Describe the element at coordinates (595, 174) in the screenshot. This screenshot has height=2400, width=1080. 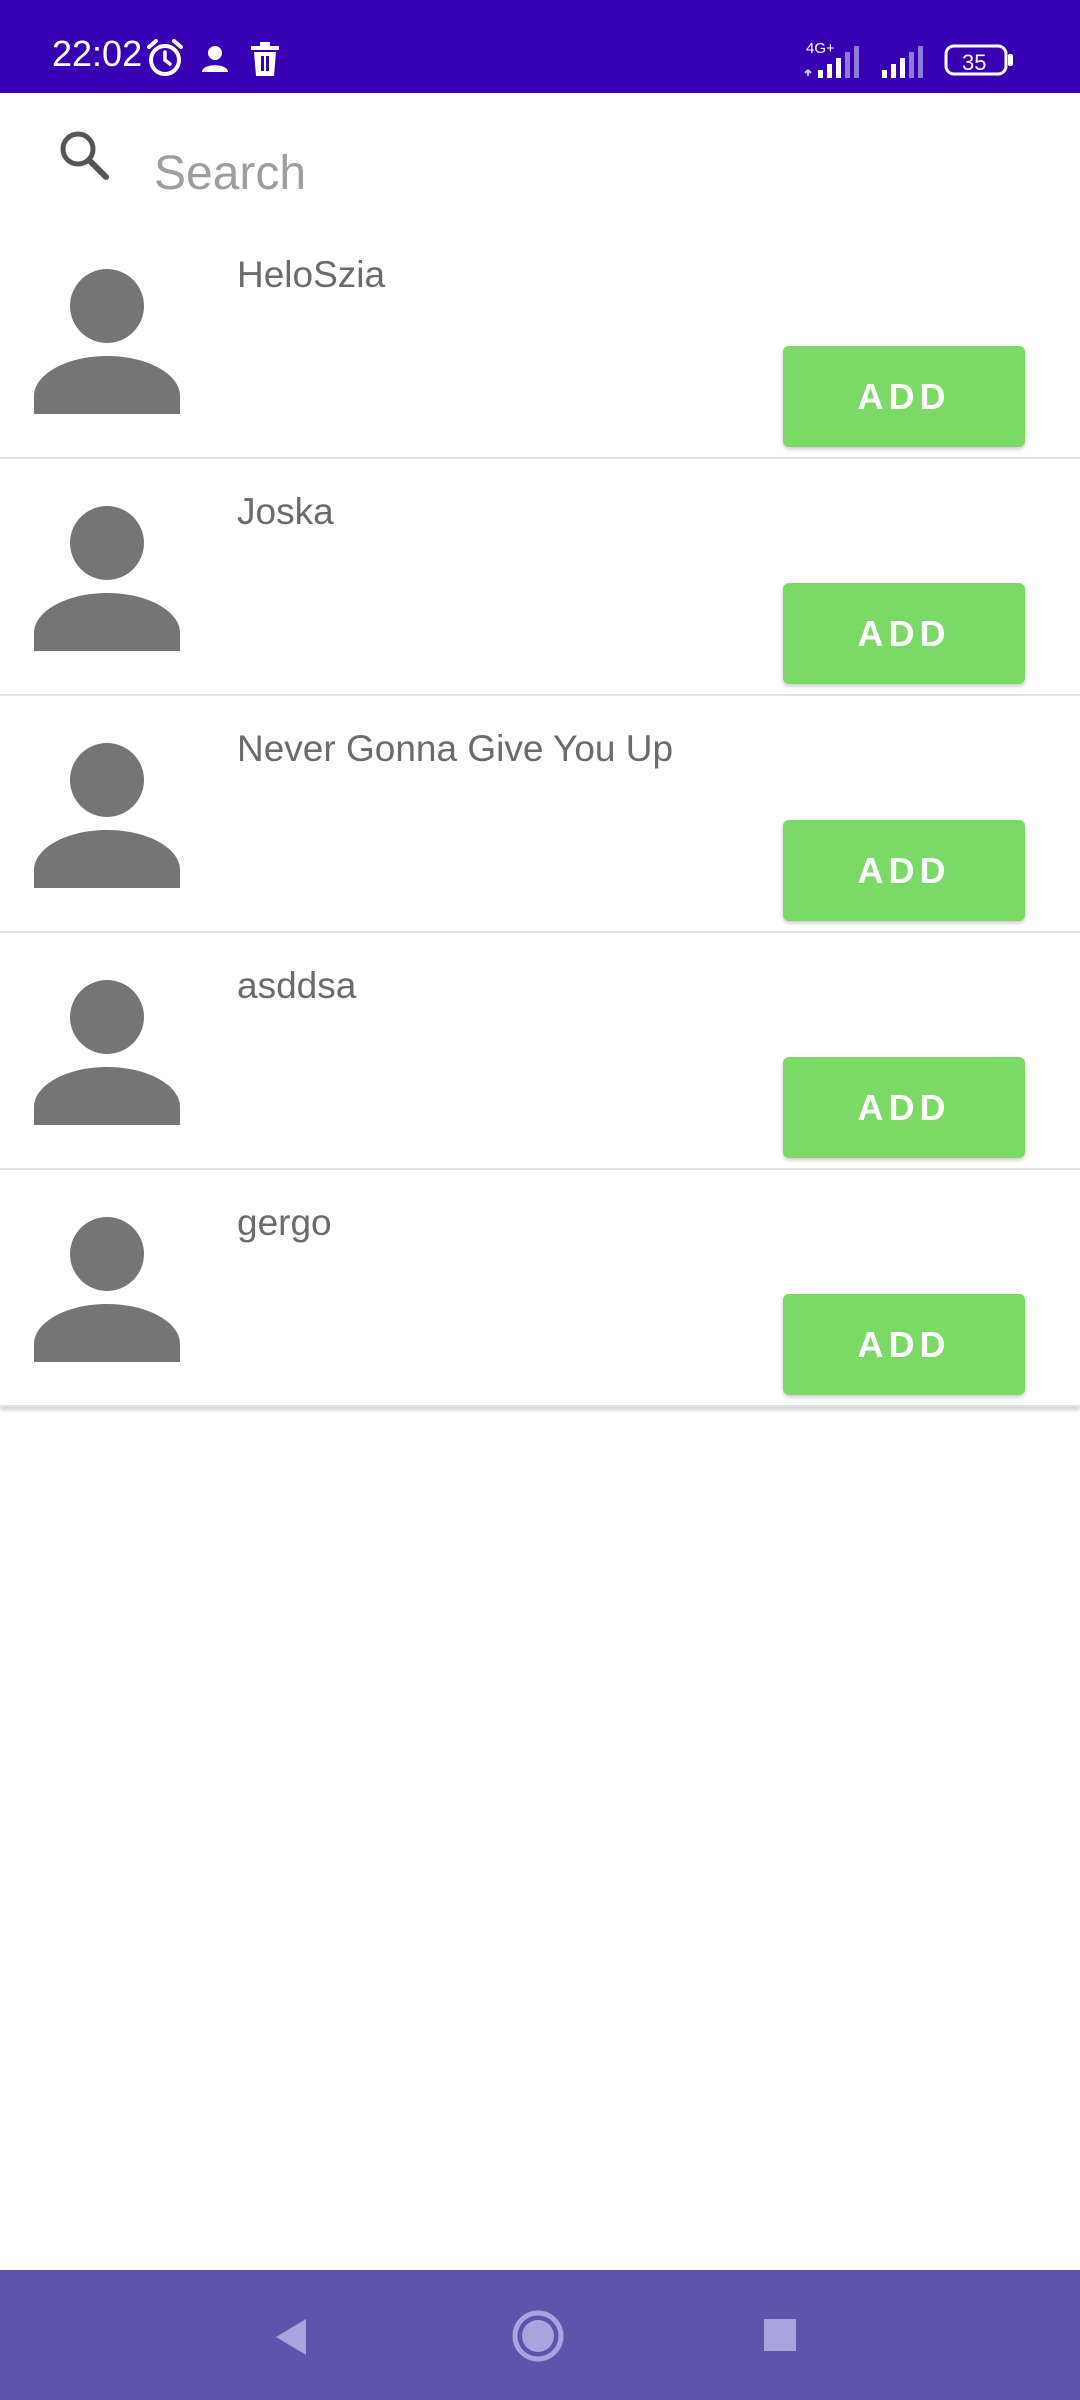
I see `search-input` at that location.